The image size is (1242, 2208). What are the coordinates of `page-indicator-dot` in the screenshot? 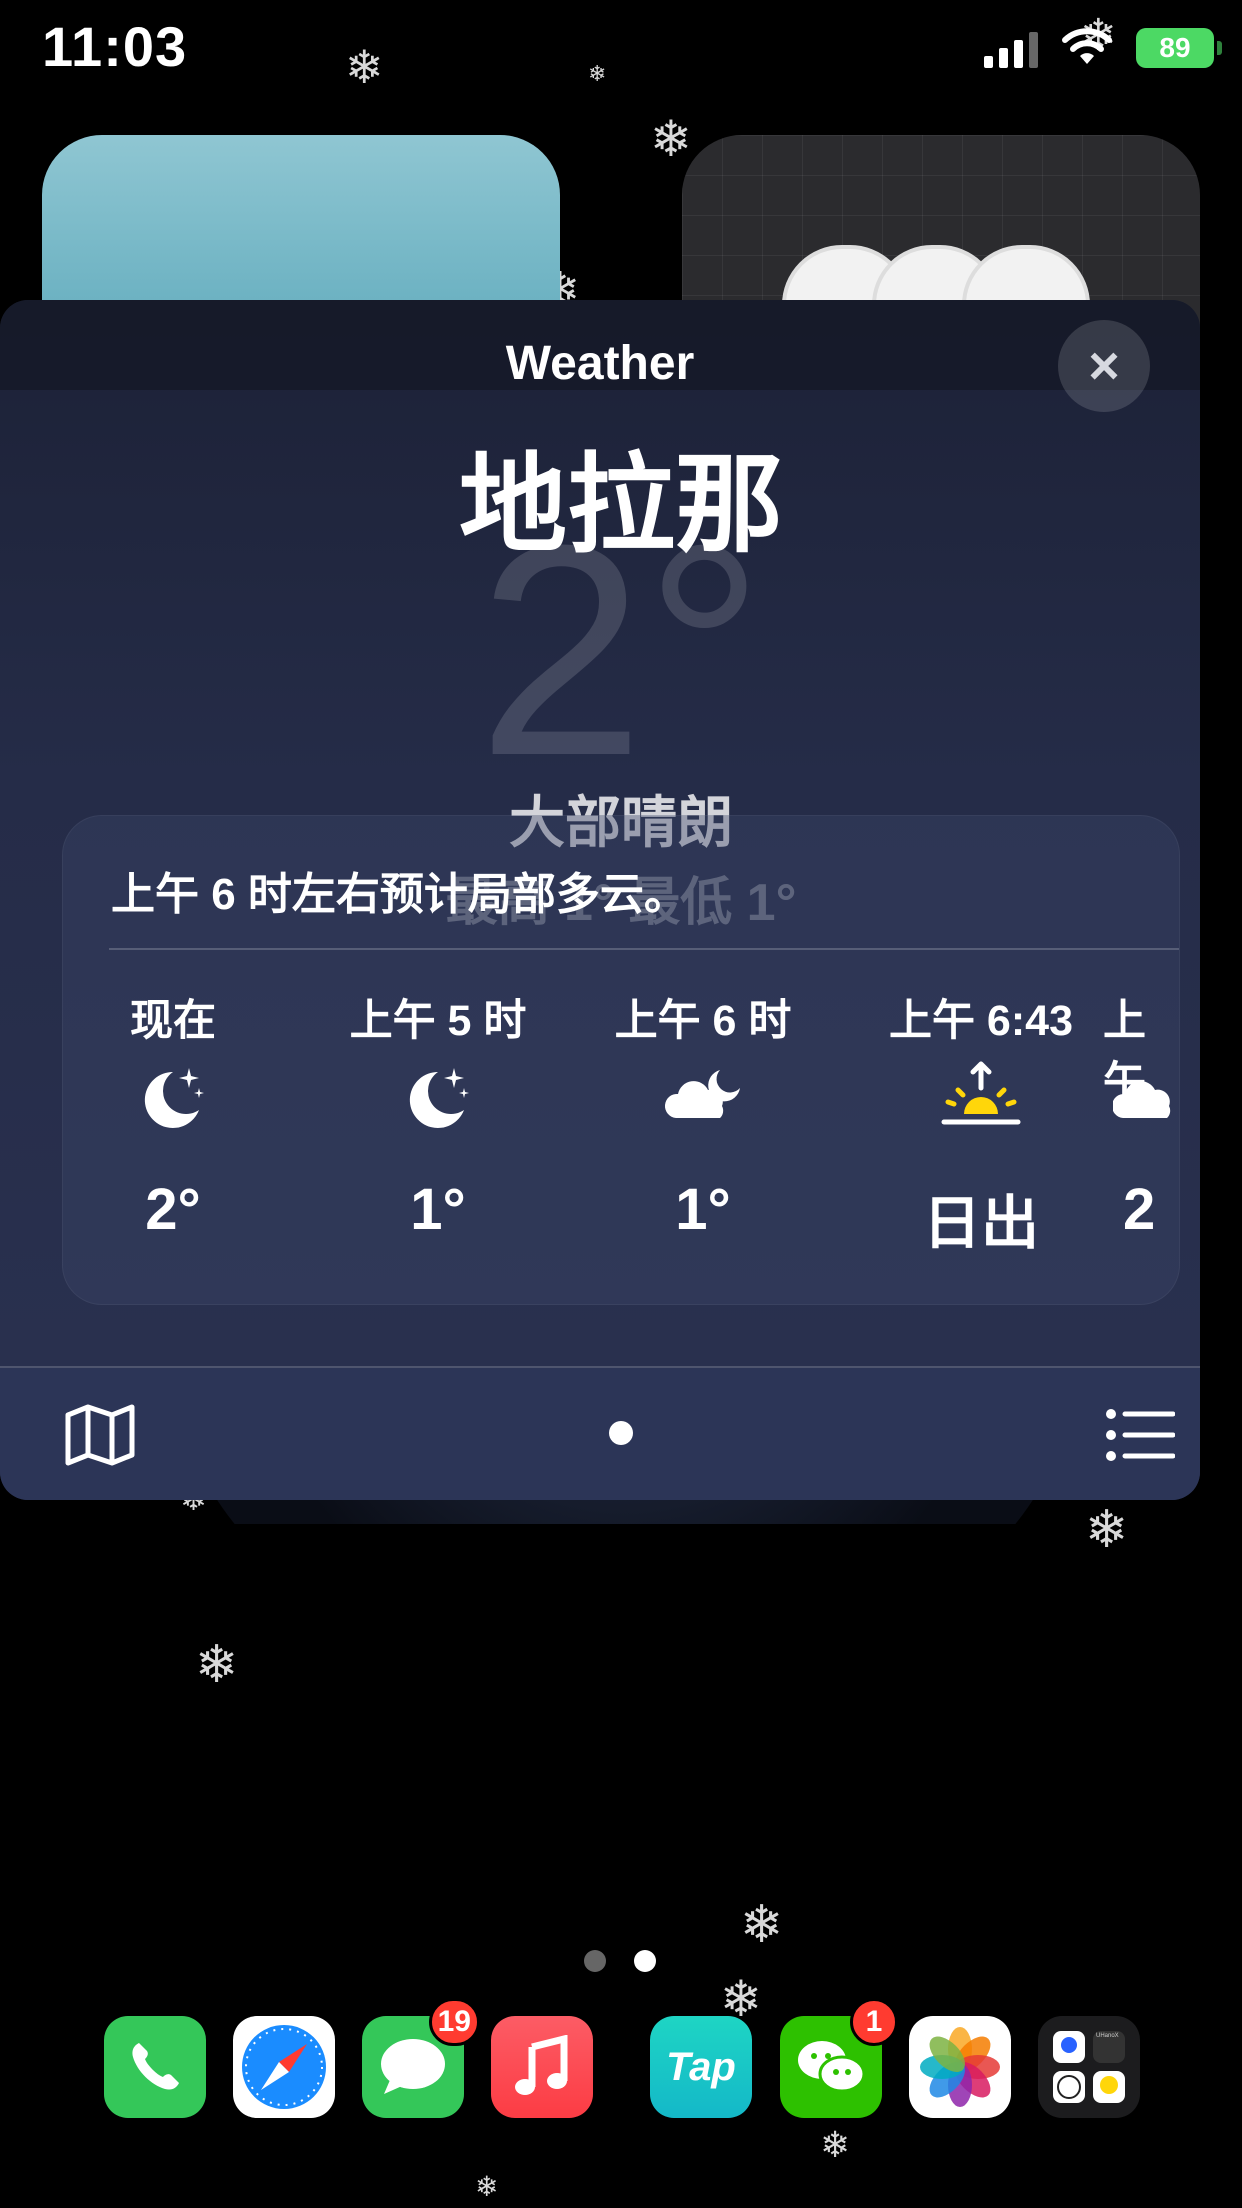 It's located at (621, 1433).